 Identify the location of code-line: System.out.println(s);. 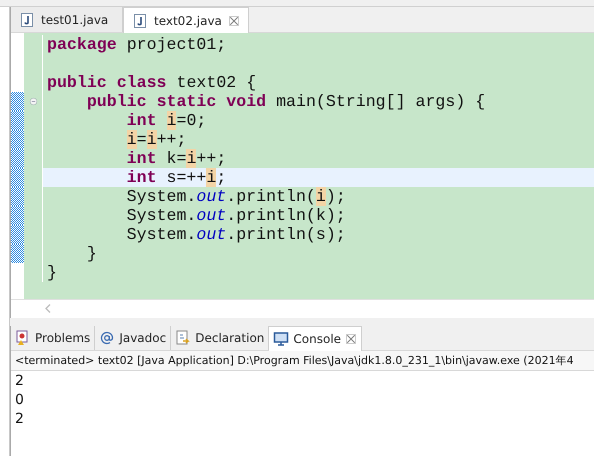
(236, 234).